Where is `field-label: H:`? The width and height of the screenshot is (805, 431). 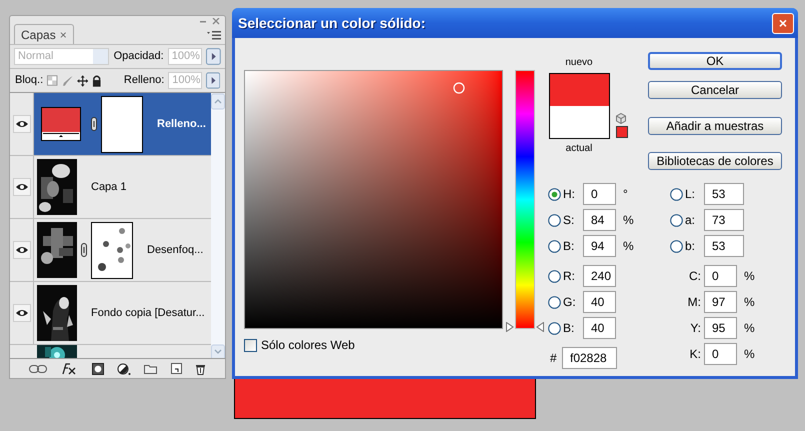
field-label: H: is located at coordinates (569, 194).